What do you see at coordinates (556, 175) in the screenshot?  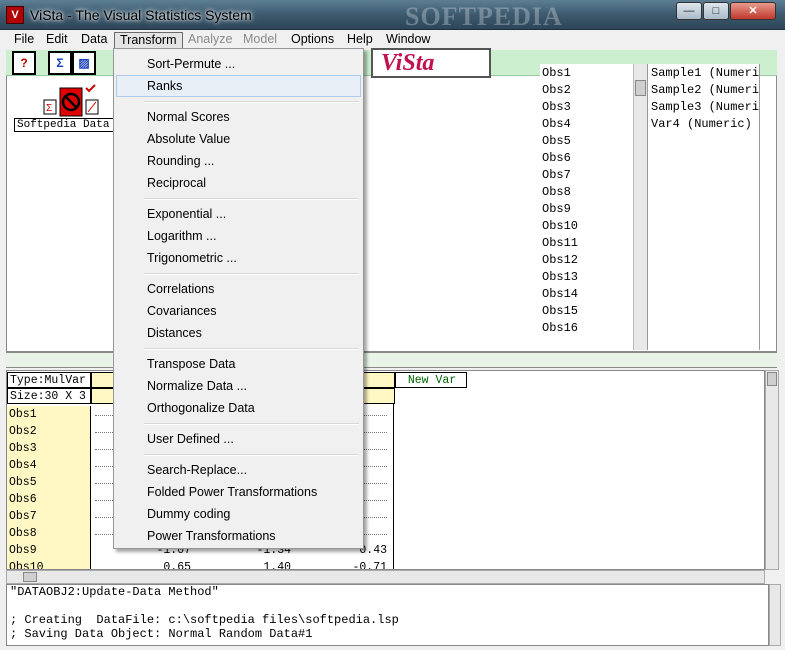 I see `observation-item: Obs7` at bounding box center [556, 175].